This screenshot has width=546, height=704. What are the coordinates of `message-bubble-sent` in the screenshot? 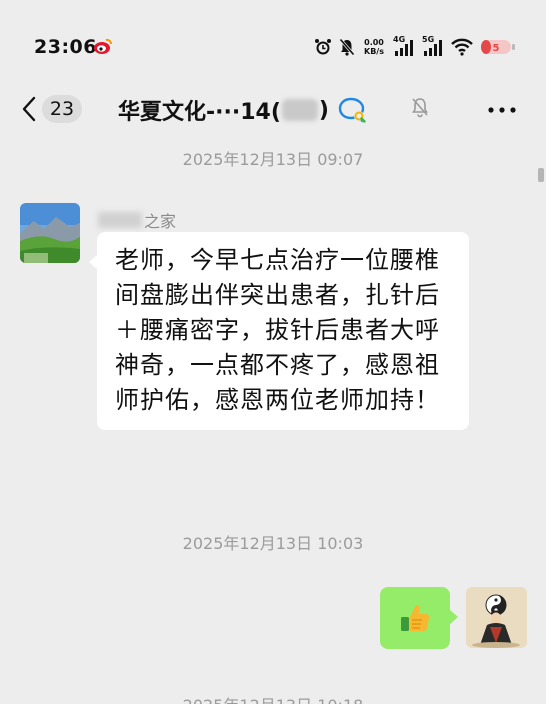 It's located at (419, 618).